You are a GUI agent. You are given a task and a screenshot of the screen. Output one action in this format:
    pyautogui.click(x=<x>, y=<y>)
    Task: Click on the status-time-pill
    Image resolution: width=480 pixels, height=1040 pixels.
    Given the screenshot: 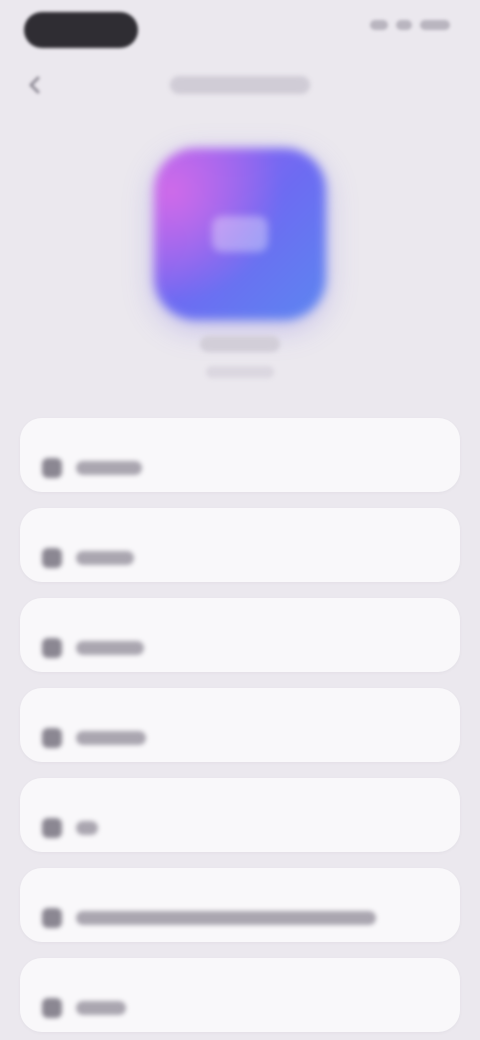 What is the action you would take?
    pyautogui.click(x=81, y=30)
    